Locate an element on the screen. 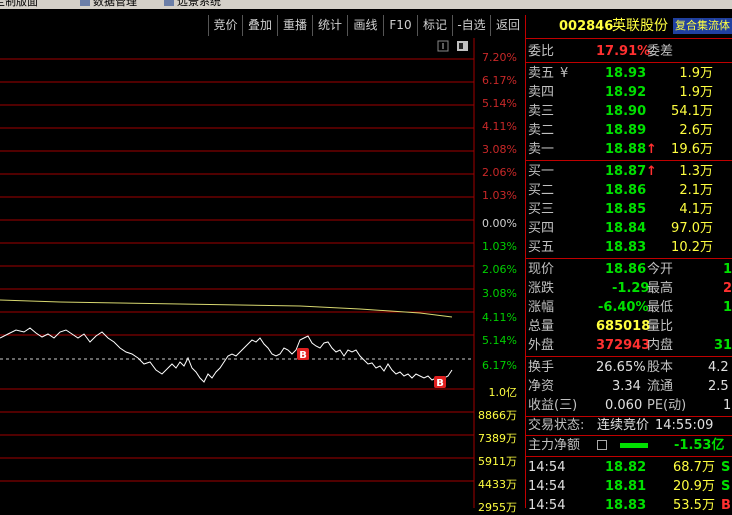 This screenshot has width=732, height=515. low-value: 1 is located at coordinates (727, 307).